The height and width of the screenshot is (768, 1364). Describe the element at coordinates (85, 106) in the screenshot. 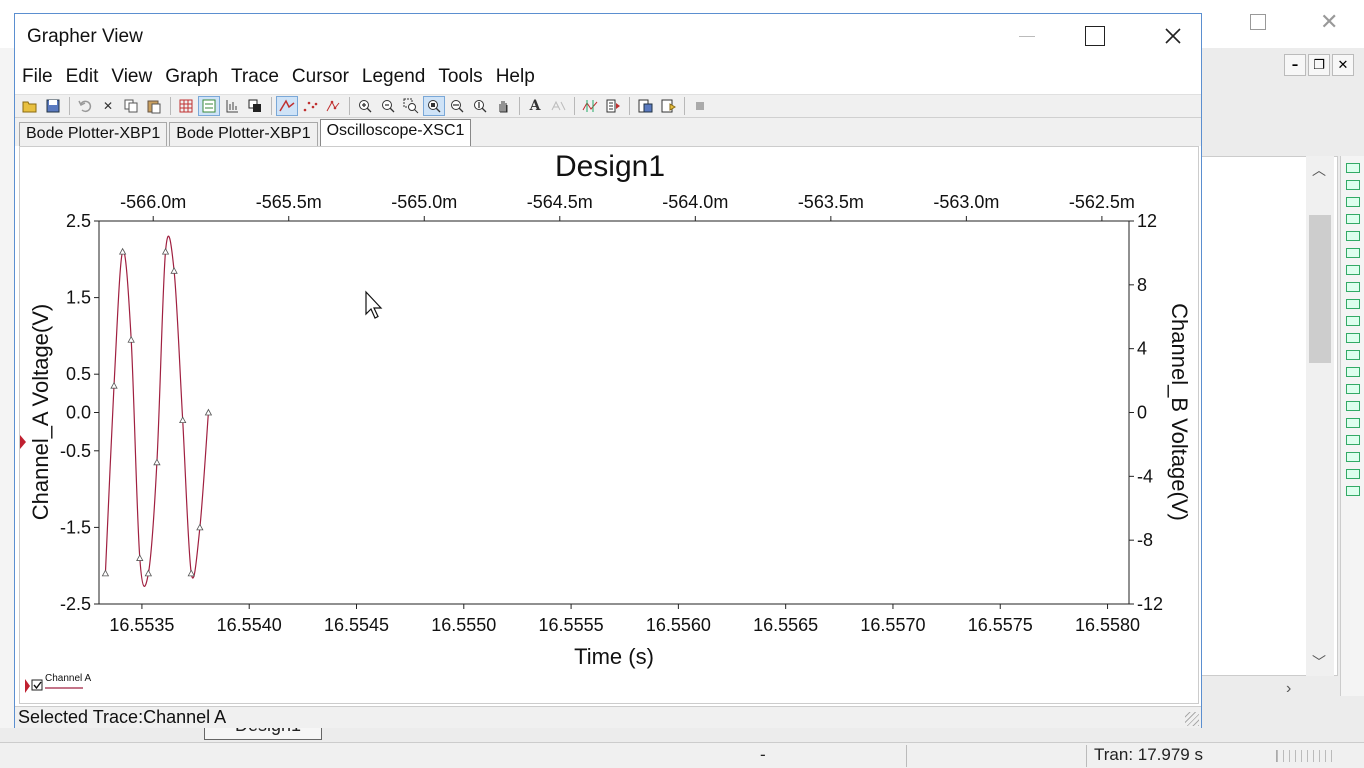

I see `undo-icon` at that location.